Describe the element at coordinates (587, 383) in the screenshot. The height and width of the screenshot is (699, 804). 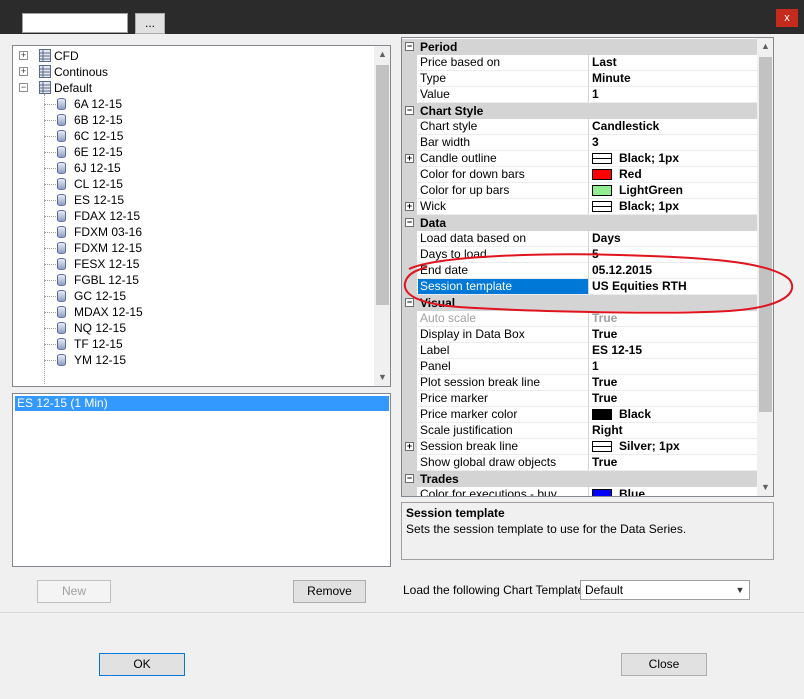
I see `property-row: Plot session break line True` at that location.